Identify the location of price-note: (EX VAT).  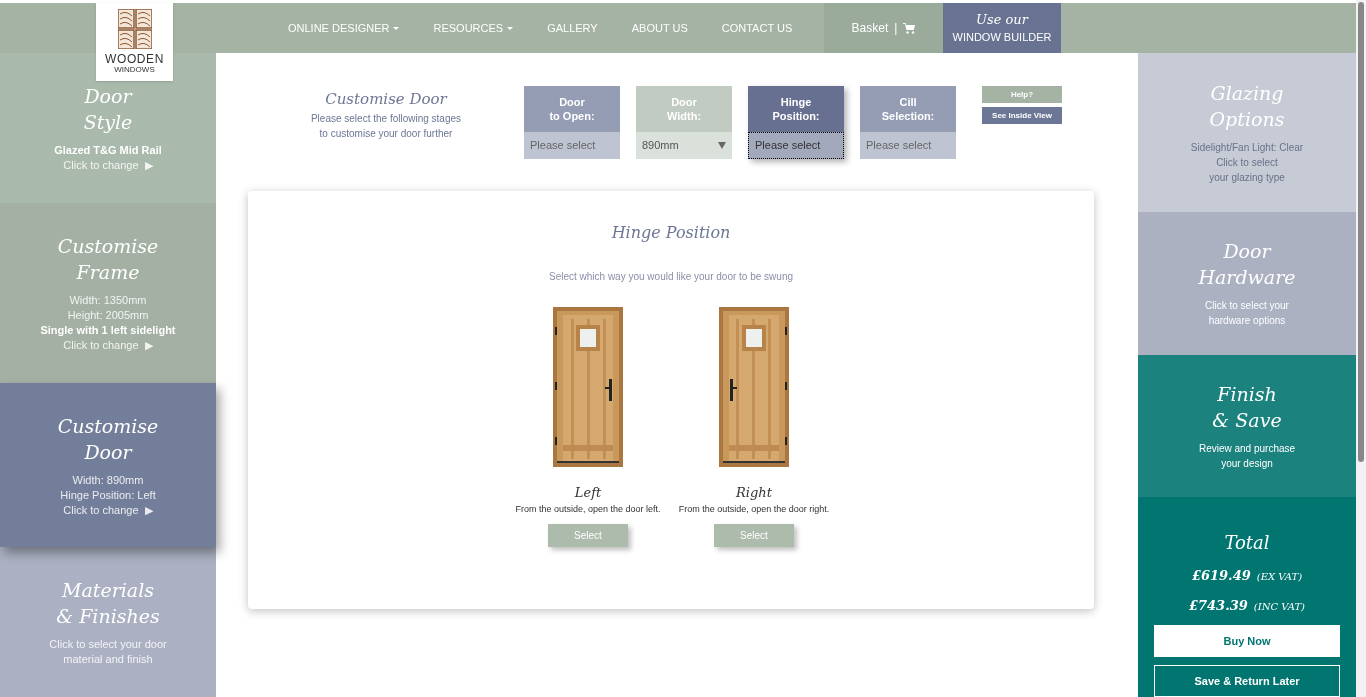
(1279, 577).